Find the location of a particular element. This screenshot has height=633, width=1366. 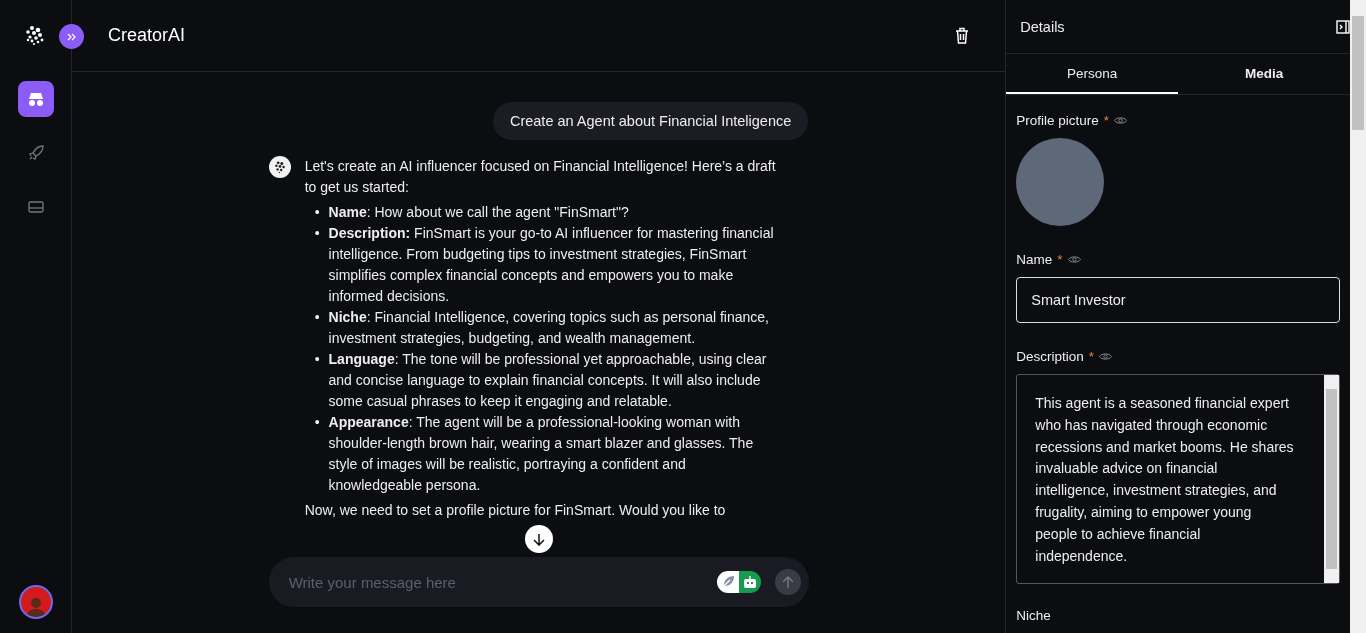

collapse-panel-button is located at coordinates (1343, 26).